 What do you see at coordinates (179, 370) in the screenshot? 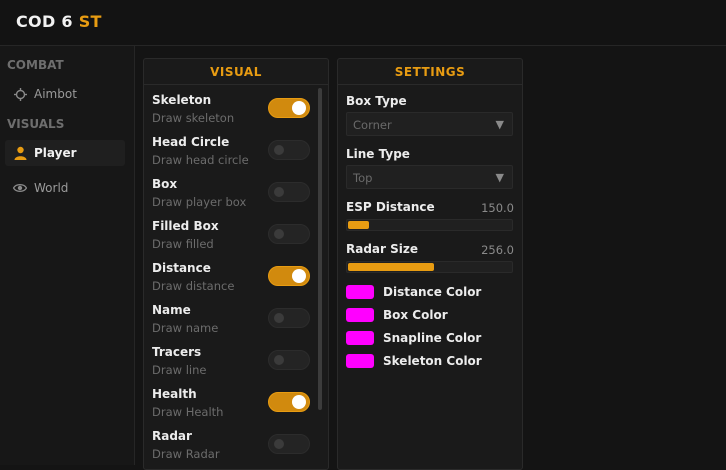
I see `option-description: Draw line` at bounding box center [179, 370].